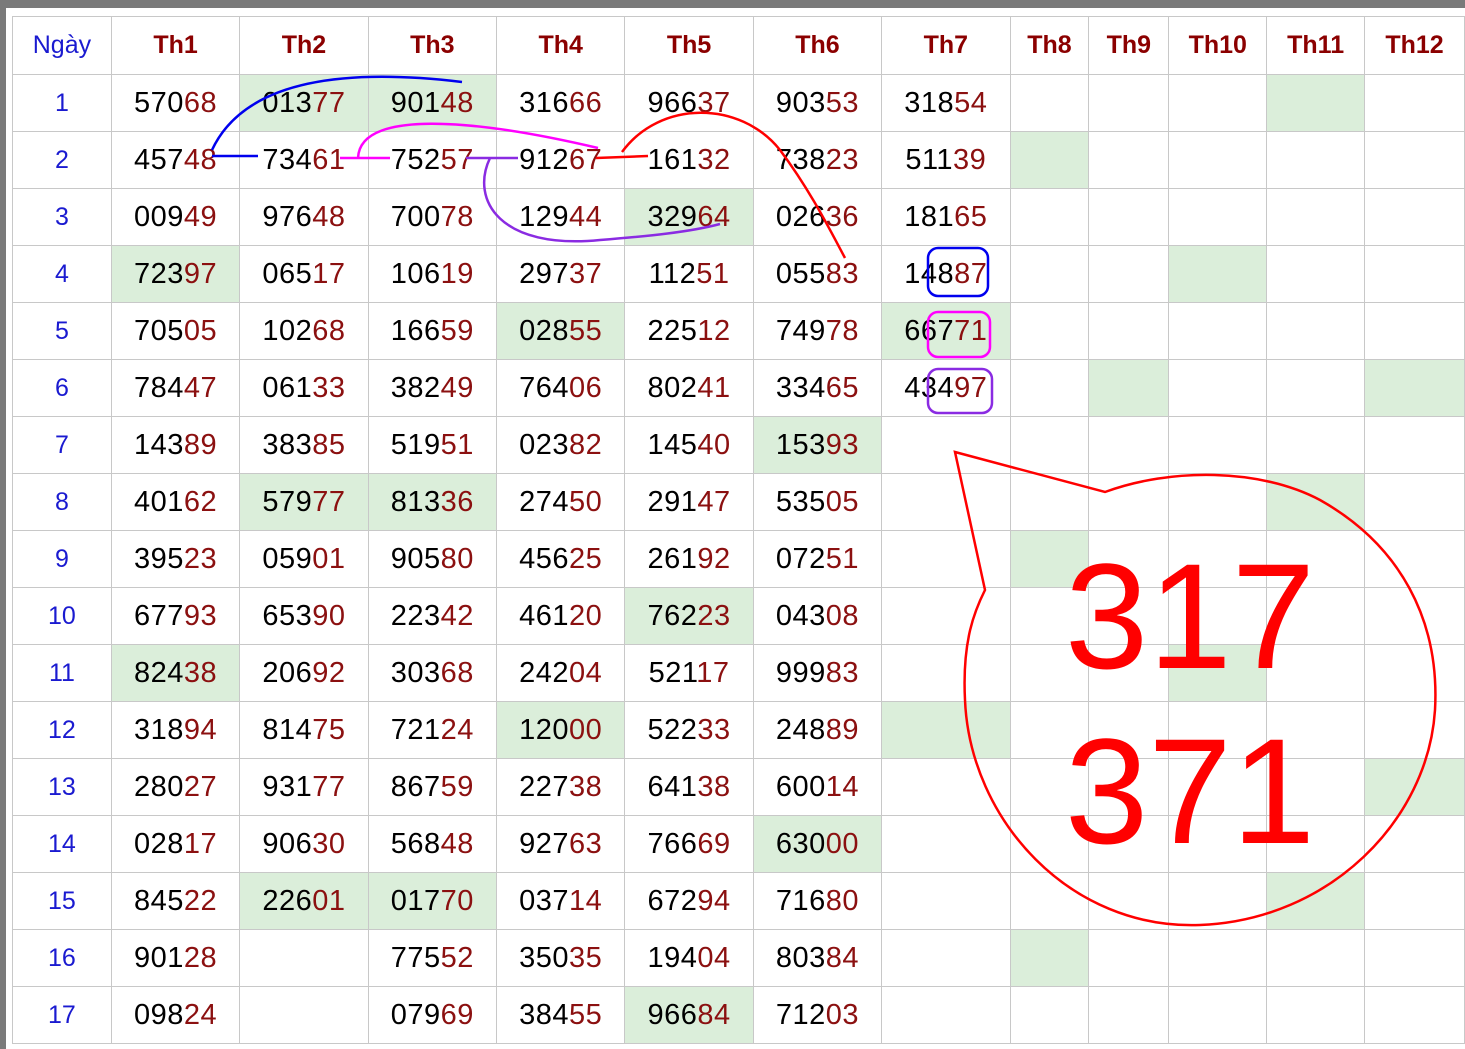  What do you see at coordinates (800, 900) in the screenshot?
I see `result-prefix: 716` at bounding box center [800, 900].